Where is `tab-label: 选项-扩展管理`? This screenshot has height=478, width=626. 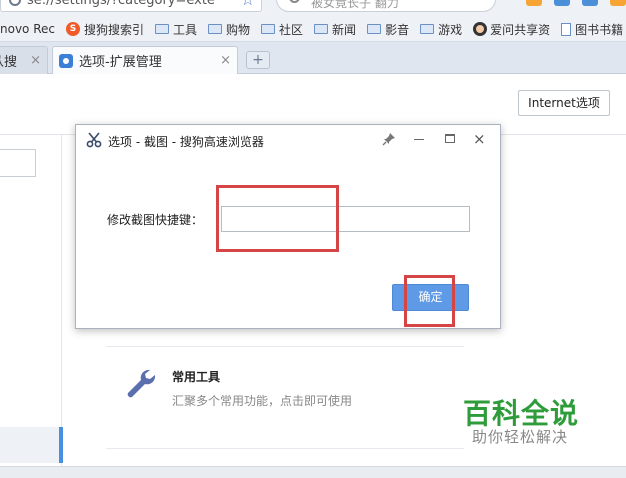
tab-label: 选项-扩展管理 is located at coordinates (120, 62).